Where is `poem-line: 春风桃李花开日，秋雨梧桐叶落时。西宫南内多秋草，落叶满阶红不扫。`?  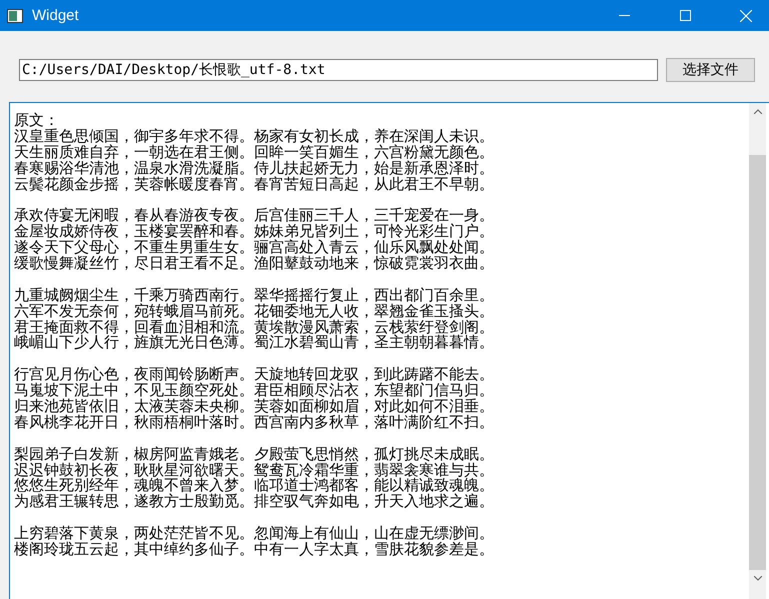 poem-line: 春风桃李花开日，秋雨梧桐叶落时。西宫南内多秋草，落叶满阶红不扫。 is located at coordinates (254, 422).